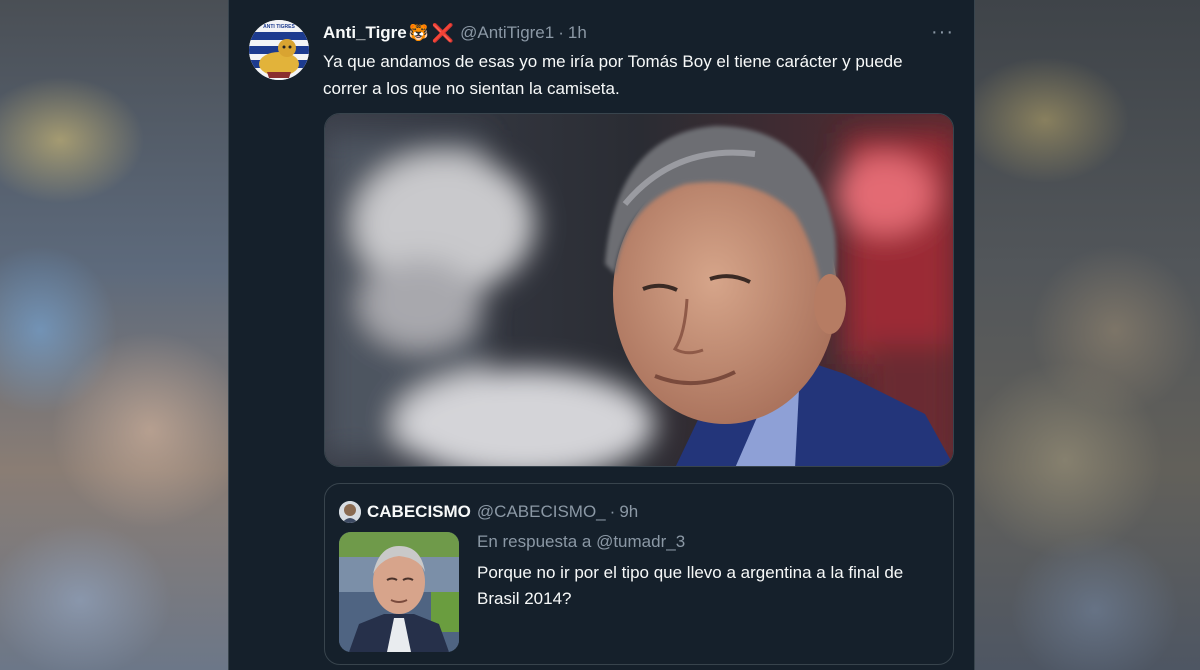 The width and height of the screenshot is (1200, 670). Describe the element at coordinates (577, 33) in the screenshot. I see `tweet-timestamp: 1h` at that location.